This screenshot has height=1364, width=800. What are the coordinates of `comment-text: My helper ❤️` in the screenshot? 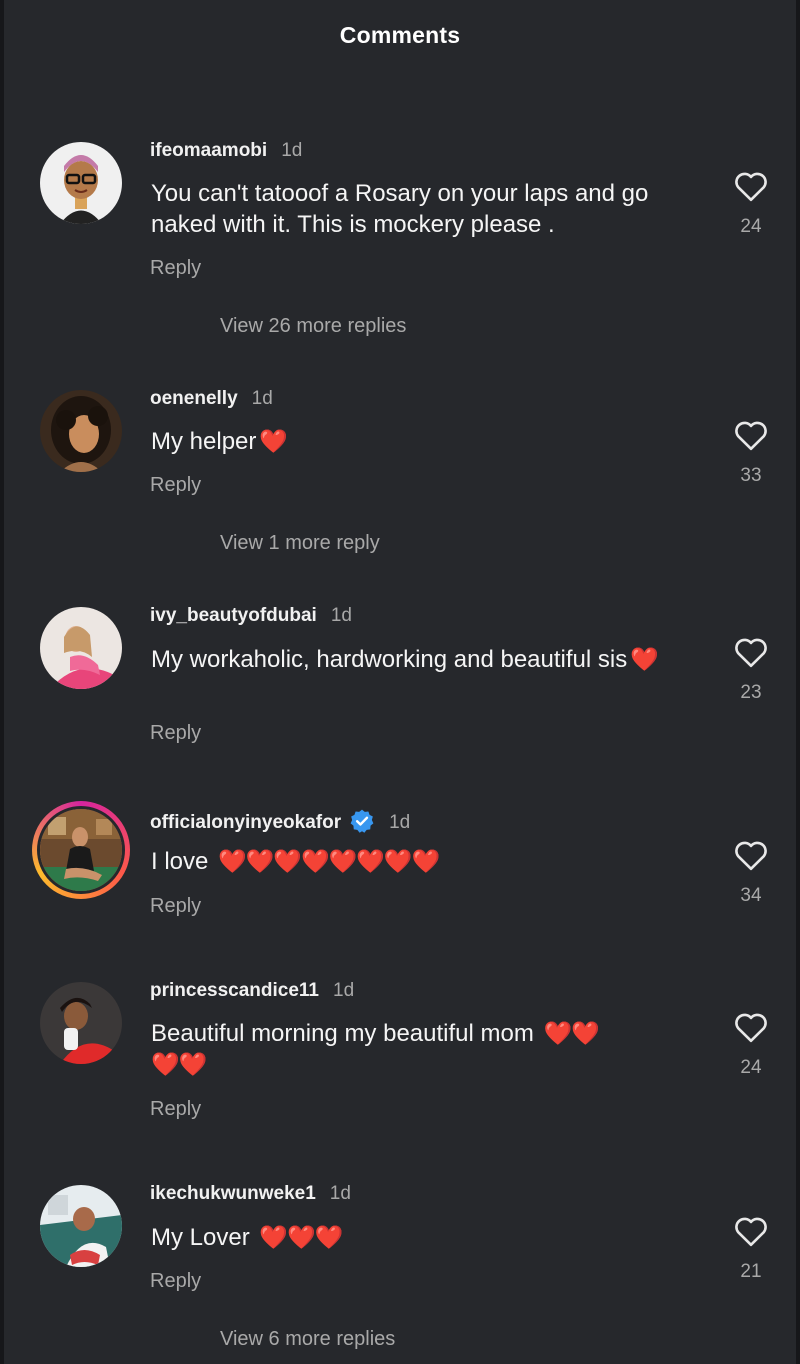 It's located at (431, 441).